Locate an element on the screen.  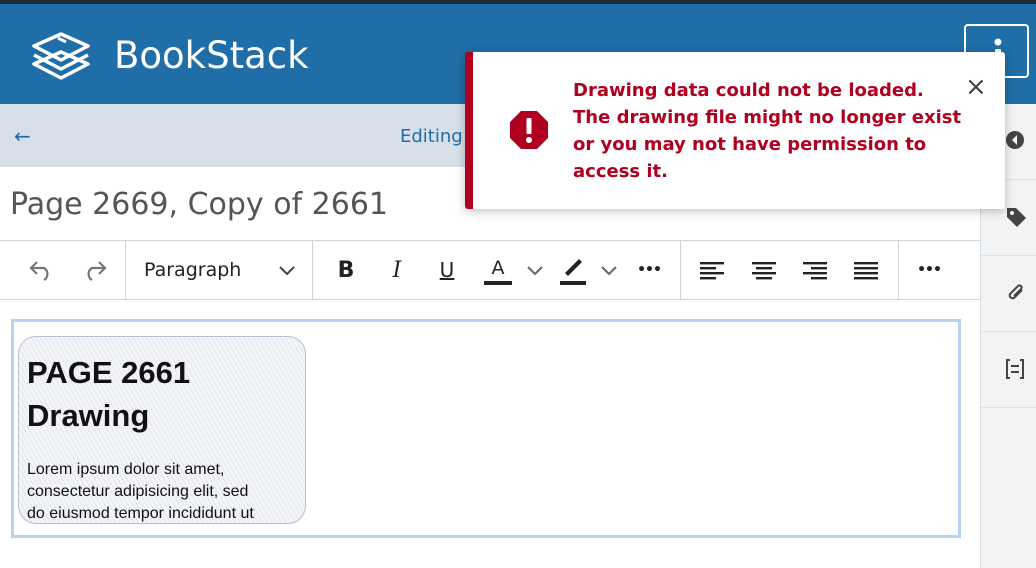
sidebar-item-templates is located at coordinates (1008, 370).